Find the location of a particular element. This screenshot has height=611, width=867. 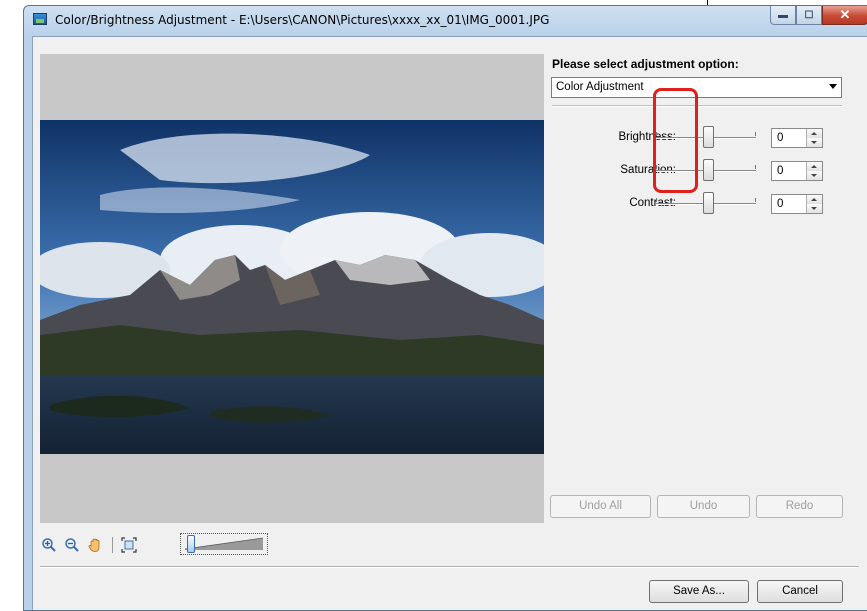

fit-to-window-icon is located at coordinates (129, 545).